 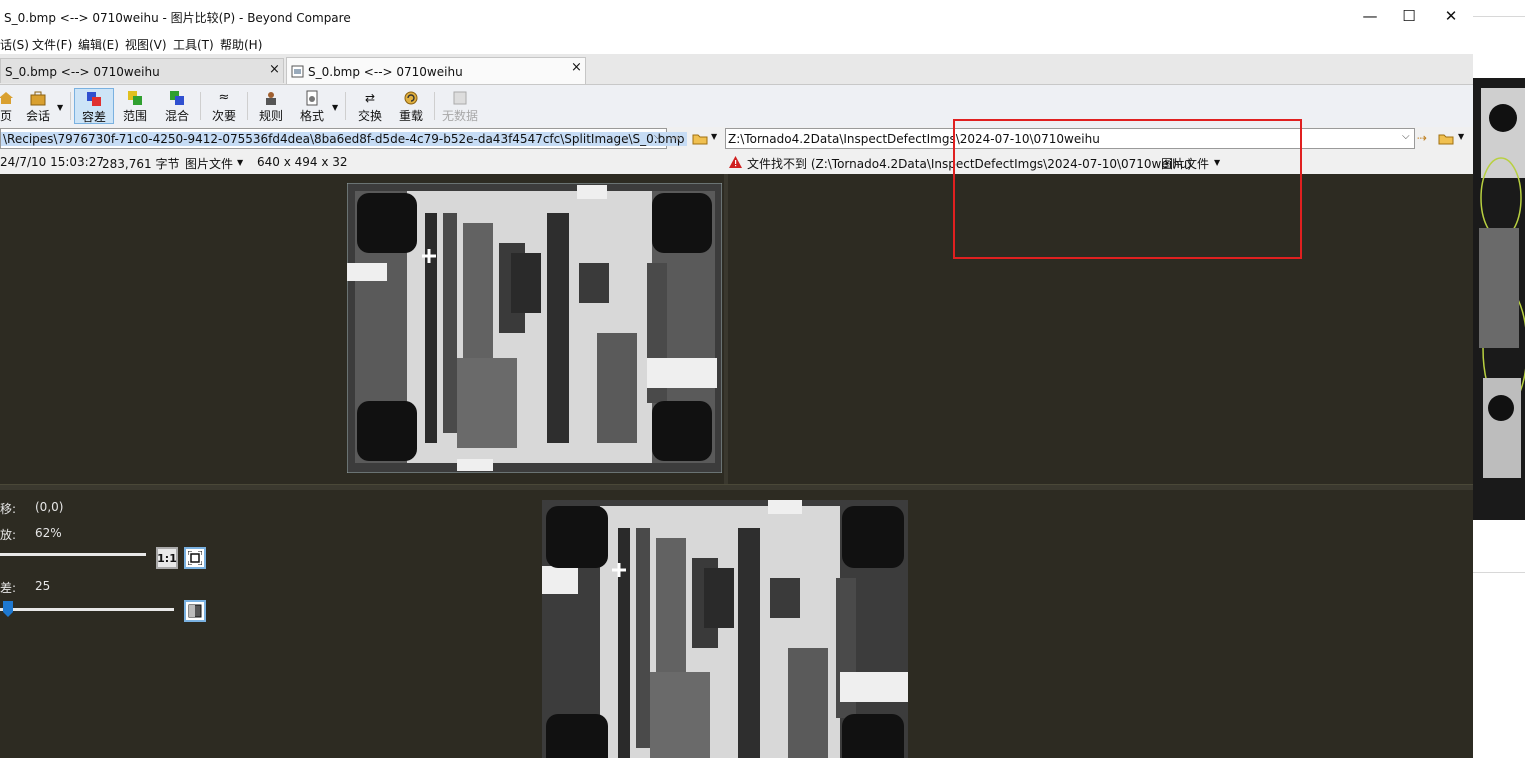 I want to click on session-button: 会话, so click(x=38, y=106).